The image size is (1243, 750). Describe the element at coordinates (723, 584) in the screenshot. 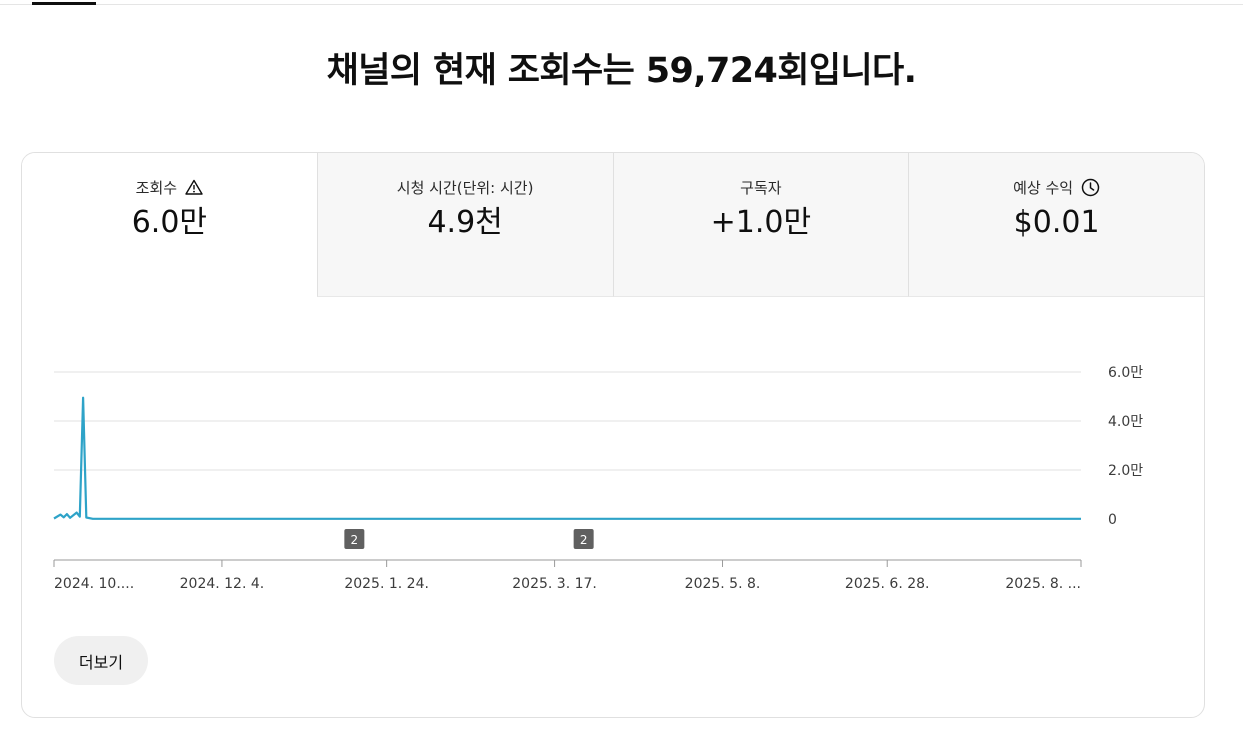

I see `x-tick-label: 2025. 5. 8.` at that location.